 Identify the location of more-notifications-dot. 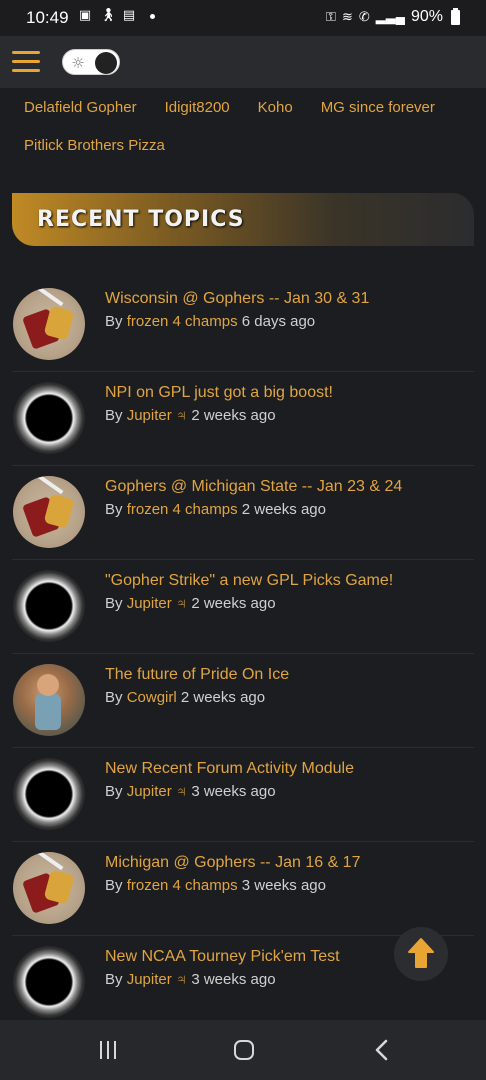
(152, 16).